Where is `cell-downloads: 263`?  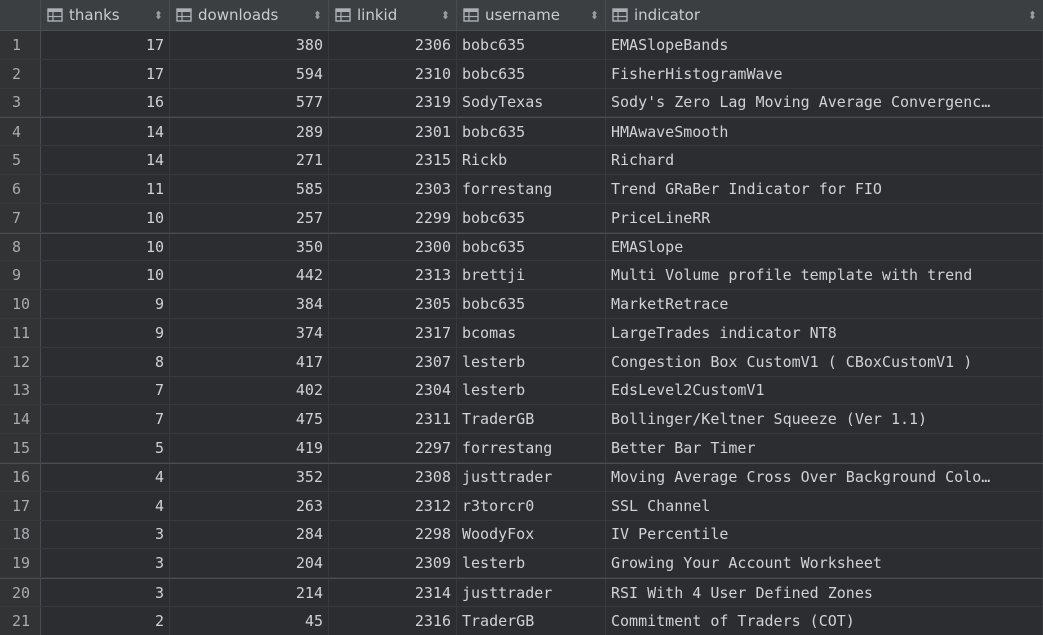 cell-downloads: 263 is located at coordinates (249, 505).